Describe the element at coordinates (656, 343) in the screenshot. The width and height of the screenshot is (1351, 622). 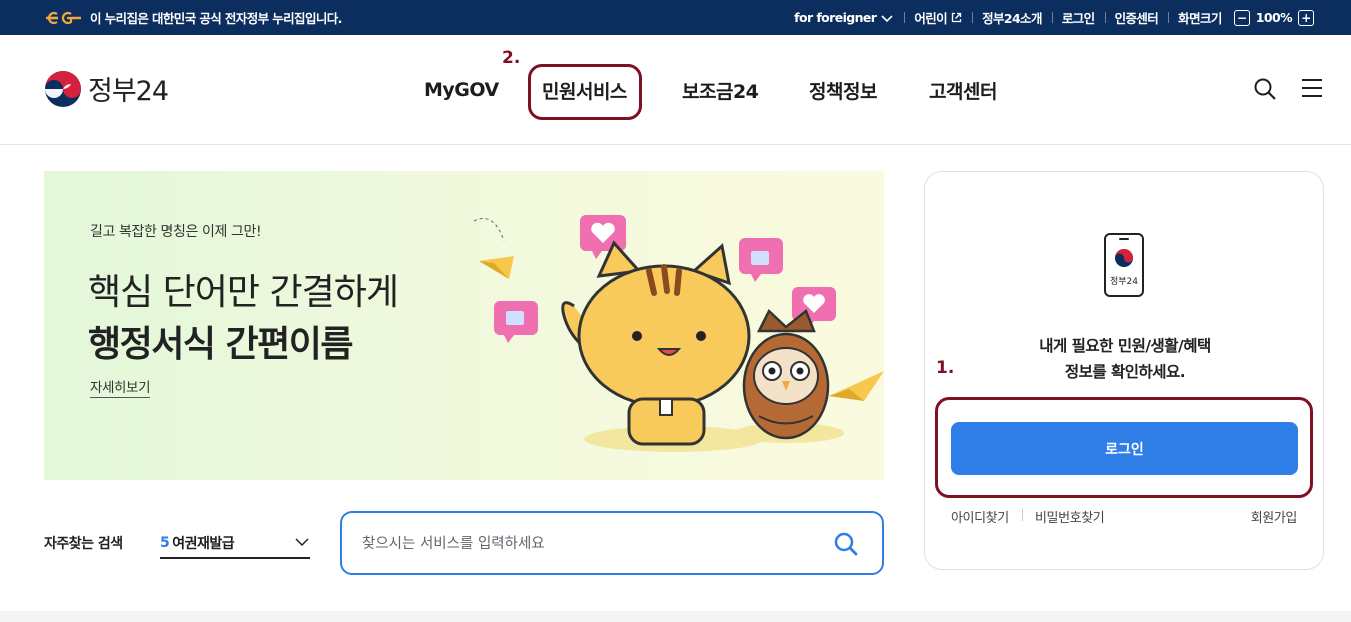
I see `cat-mascot-illustration` at that location.